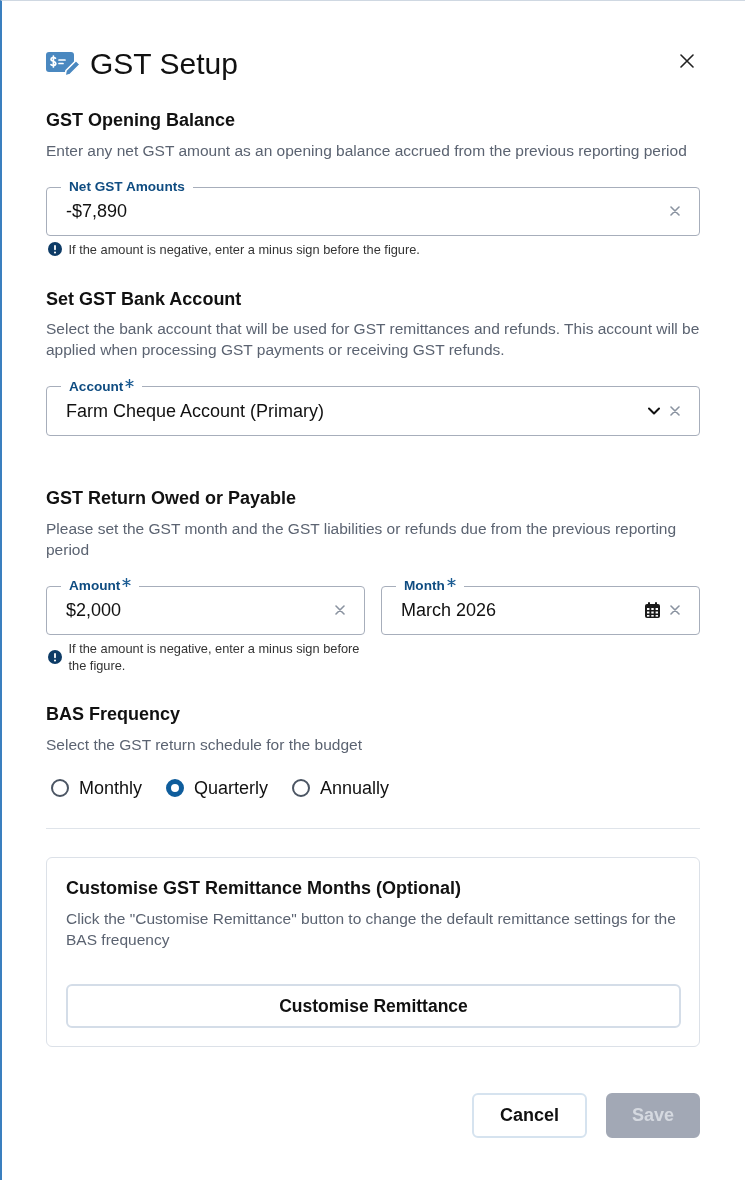 The image size is (745, 1180). What do you see at coordinates (172, 498) in the screenshot?
I see `section-heading: GST Return Owed or Payable` at bounding box center [172, 498].